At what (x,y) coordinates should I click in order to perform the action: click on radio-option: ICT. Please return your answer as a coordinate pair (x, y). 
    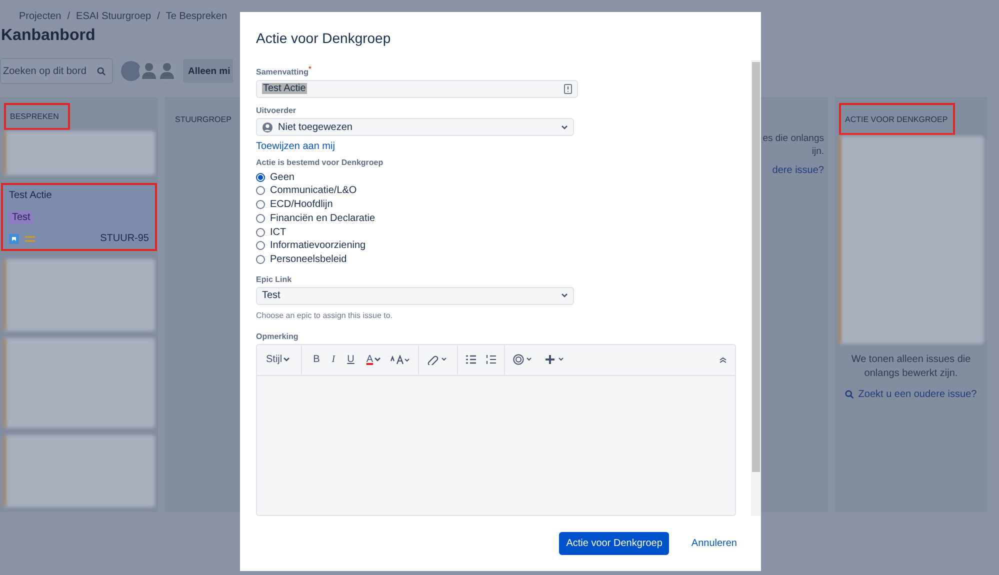
    Looking at the image, I should click on (271, 232).